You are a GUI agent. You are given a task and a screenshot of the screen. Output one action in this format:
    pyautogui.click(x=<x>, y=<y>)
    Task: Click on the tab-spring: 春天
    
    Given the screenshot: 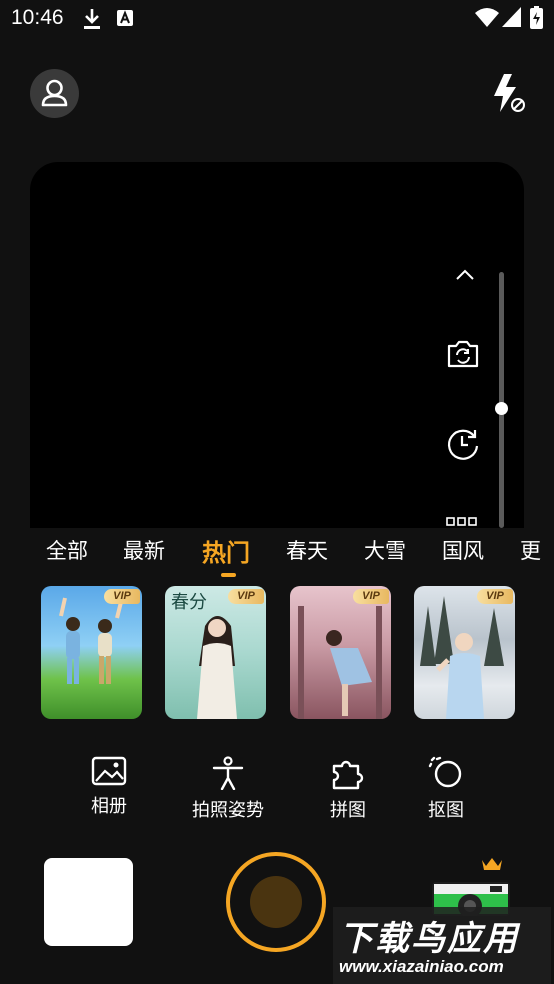 What is the action you would take?
    pyautogui.click(x=307, y=550)
    